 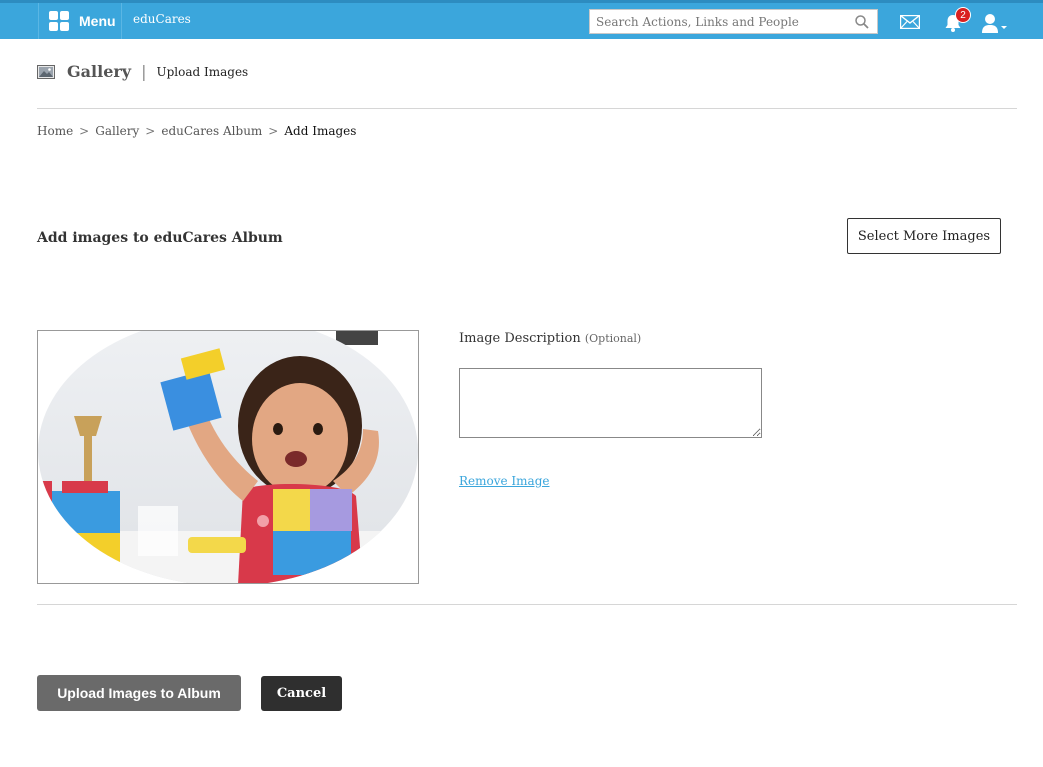 I want to click on top-navbar: Menu eduCares 2, so click(x=521, y=19).